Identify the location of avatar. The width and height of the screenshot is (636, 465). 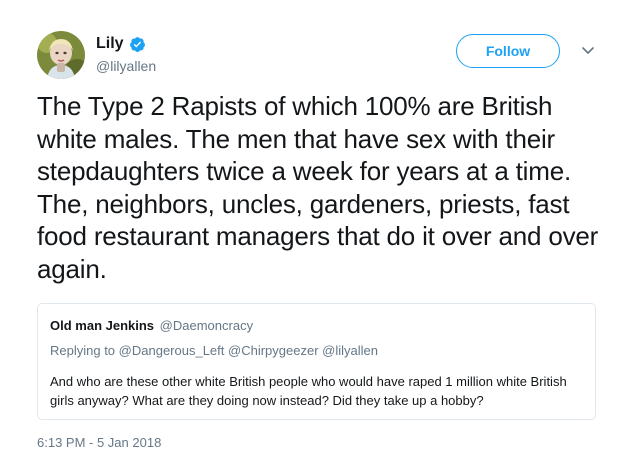
(61, 55).